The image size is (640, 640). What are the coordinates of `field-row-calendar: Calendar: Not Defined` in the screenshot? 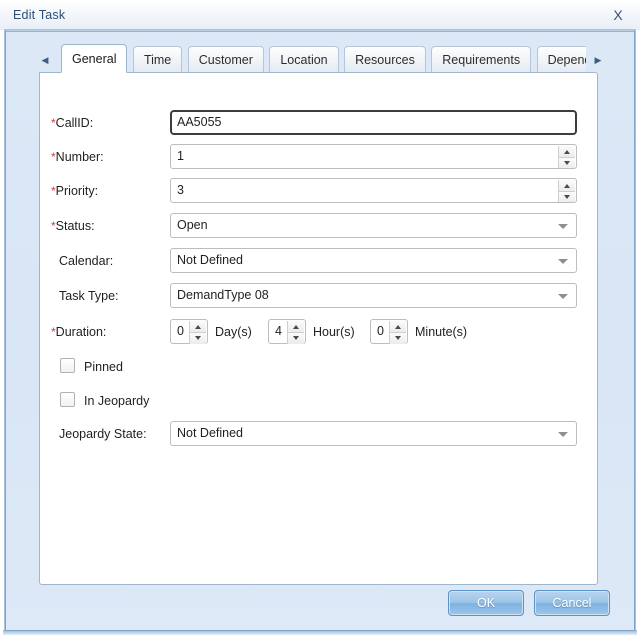 It's located at (318, 262).